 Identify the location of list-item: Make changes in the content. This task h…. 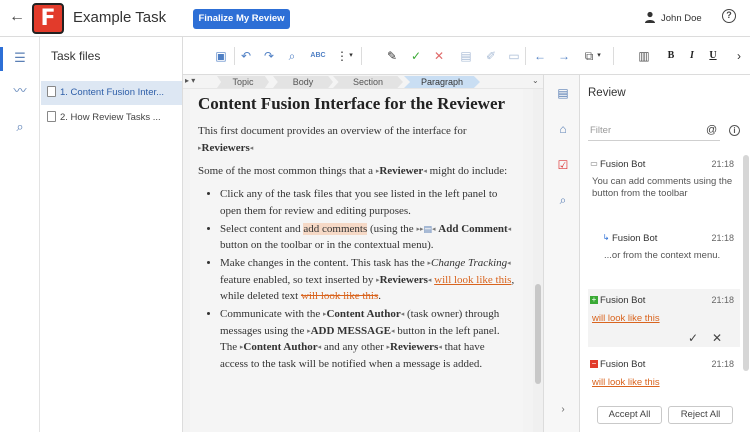
(367, 280).